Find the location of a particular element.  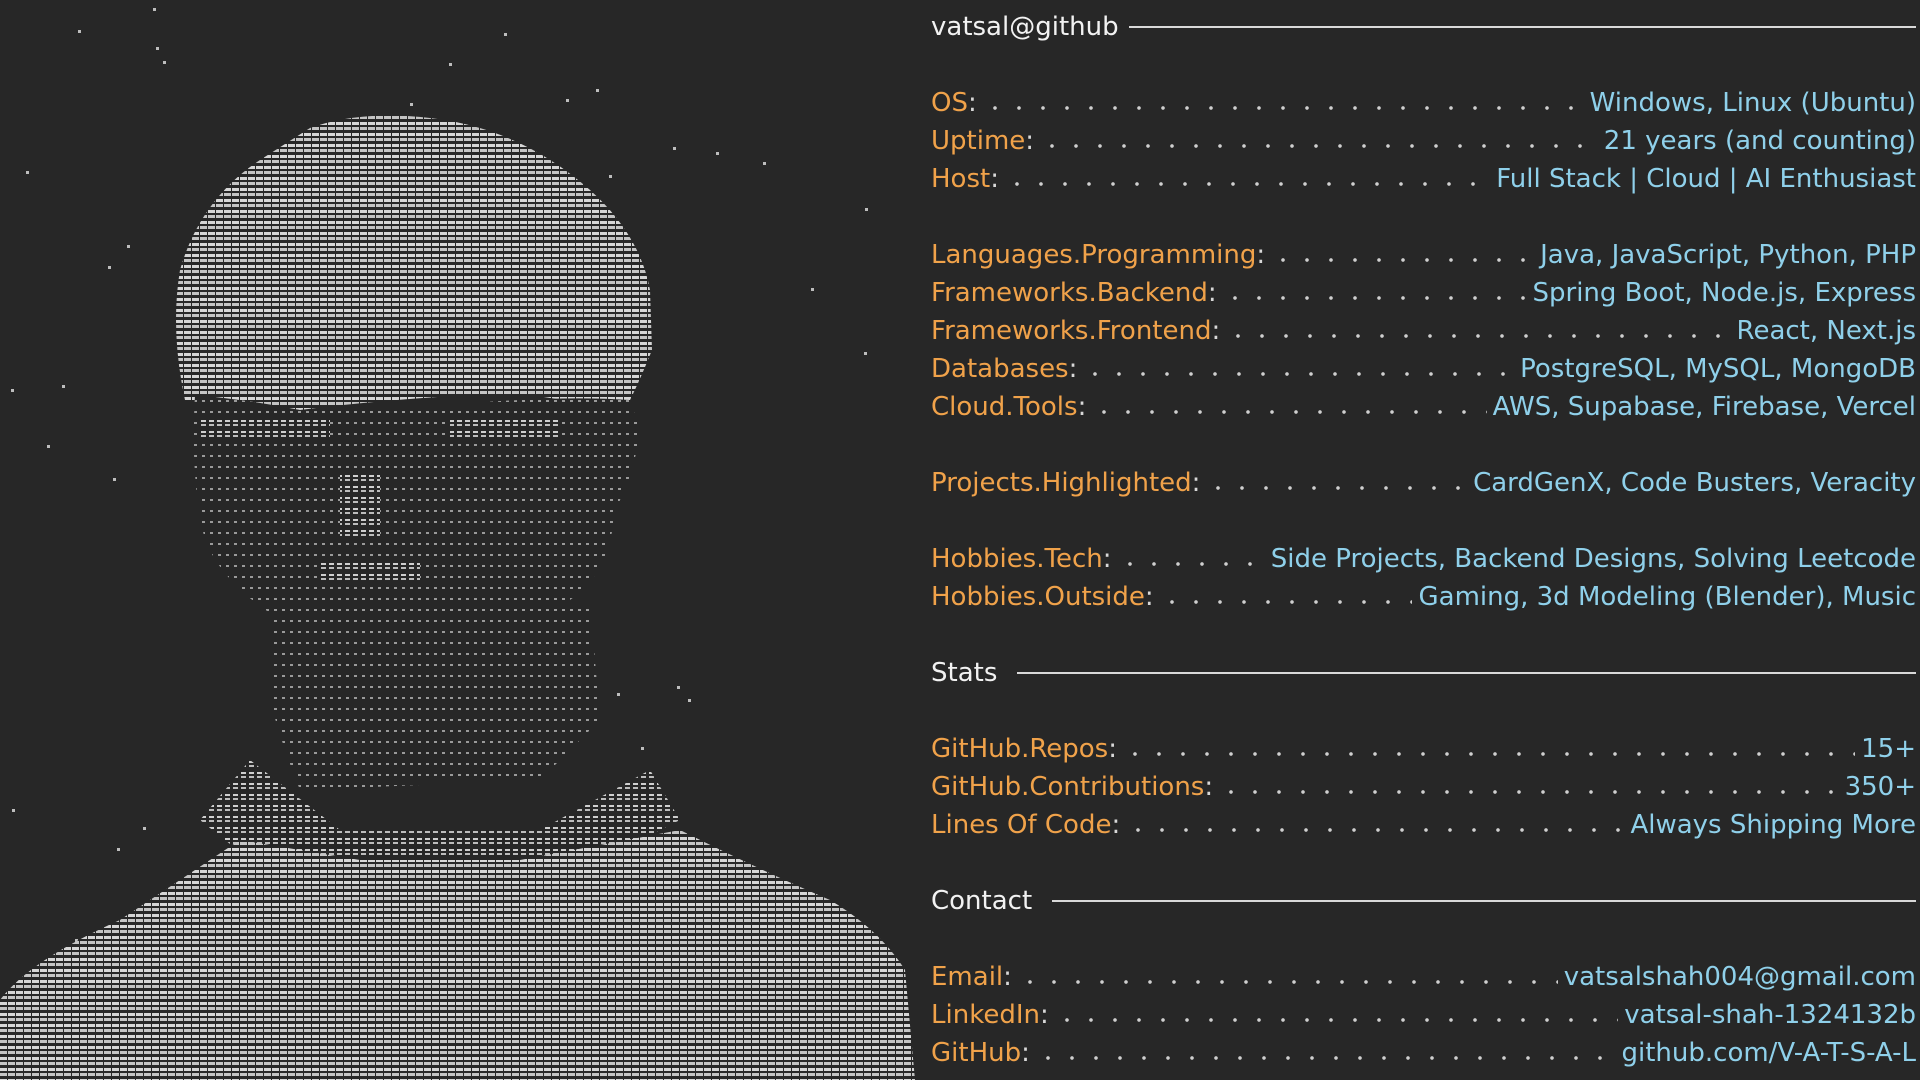

info-key: Hobbies.Tech is located at coordinates (1017, 559).